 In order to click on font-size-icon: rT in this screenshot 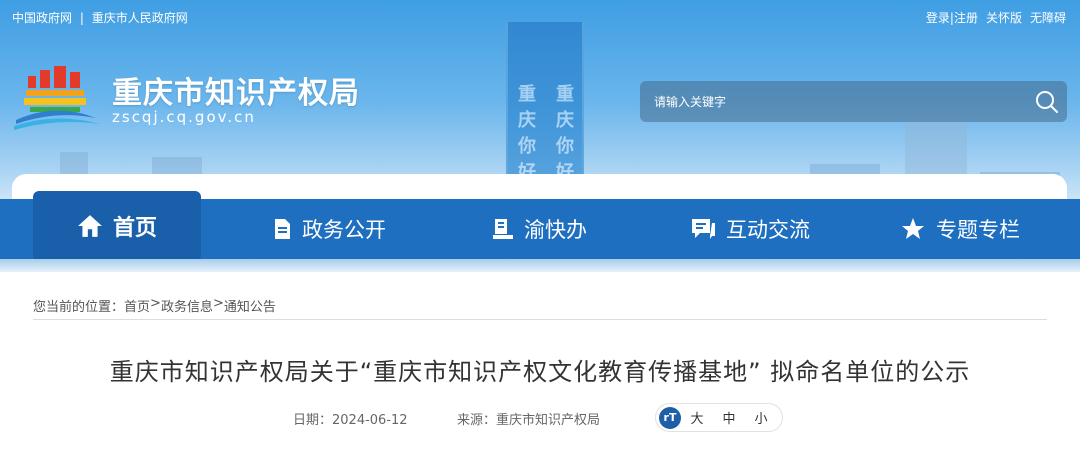, I will do `click(670, 417)`.